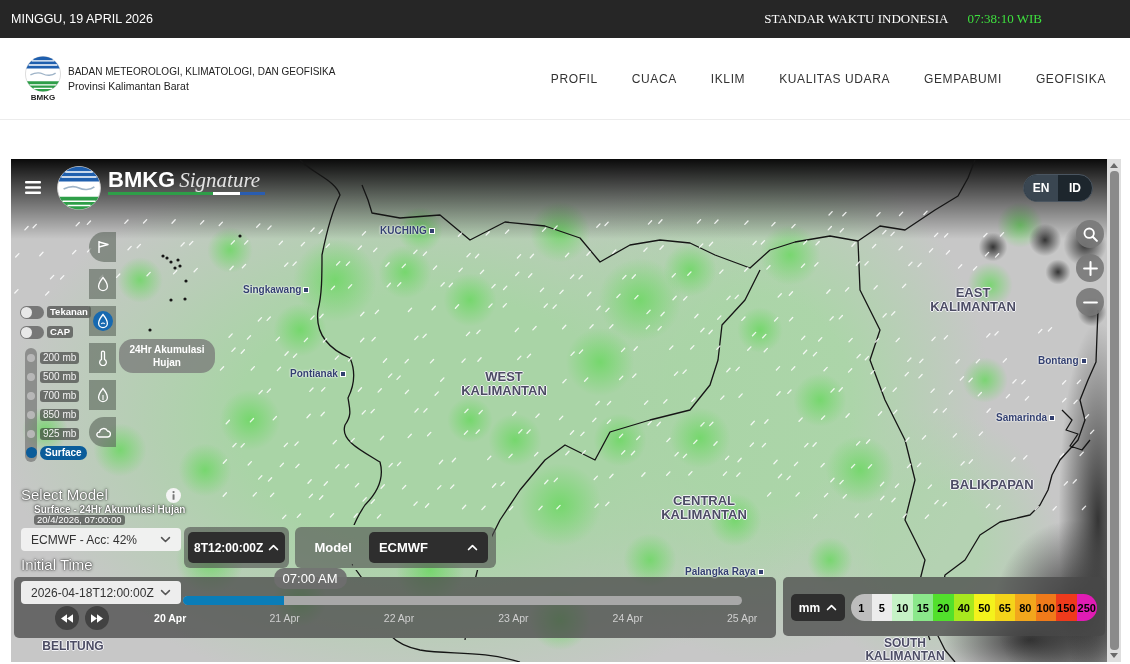 The width and height of the screenshot is (1130, 664). Describe the element at coordinates (73, 646) in the screenshot. I see `region-label: BELITUNG` at that location.